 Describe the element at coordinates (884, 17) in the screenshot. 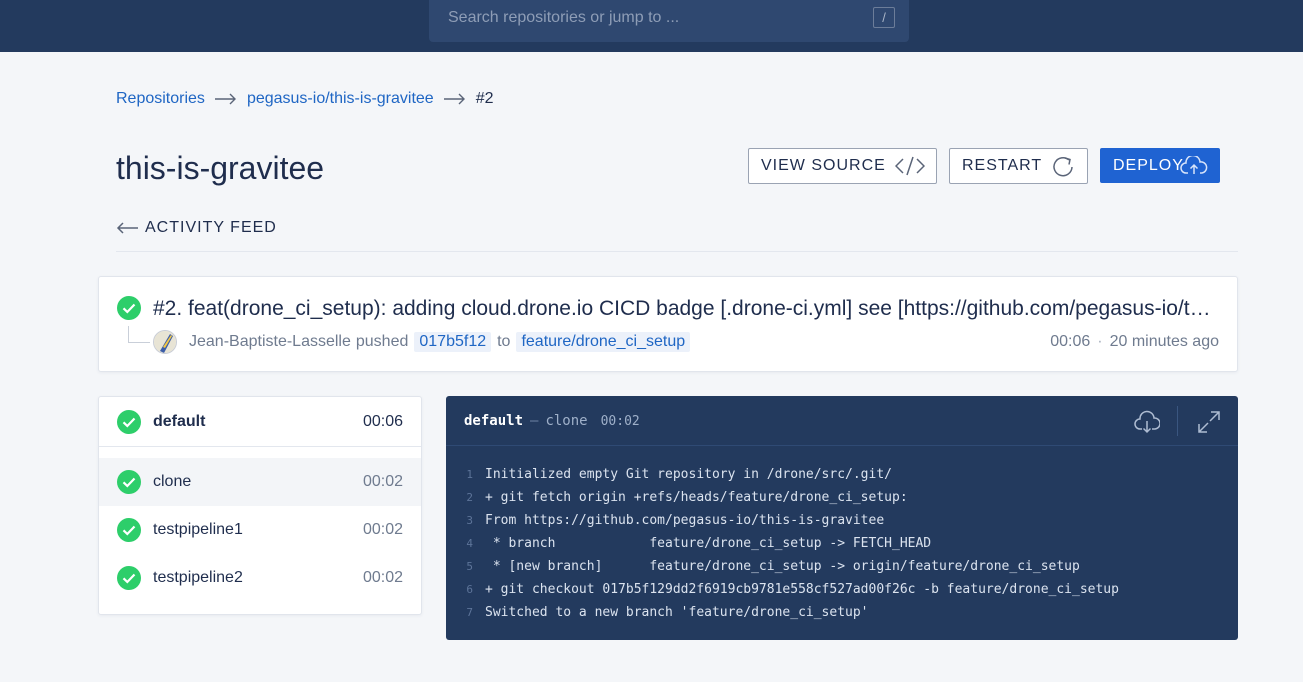

I see `search-shortcut-hint: /` at that location.